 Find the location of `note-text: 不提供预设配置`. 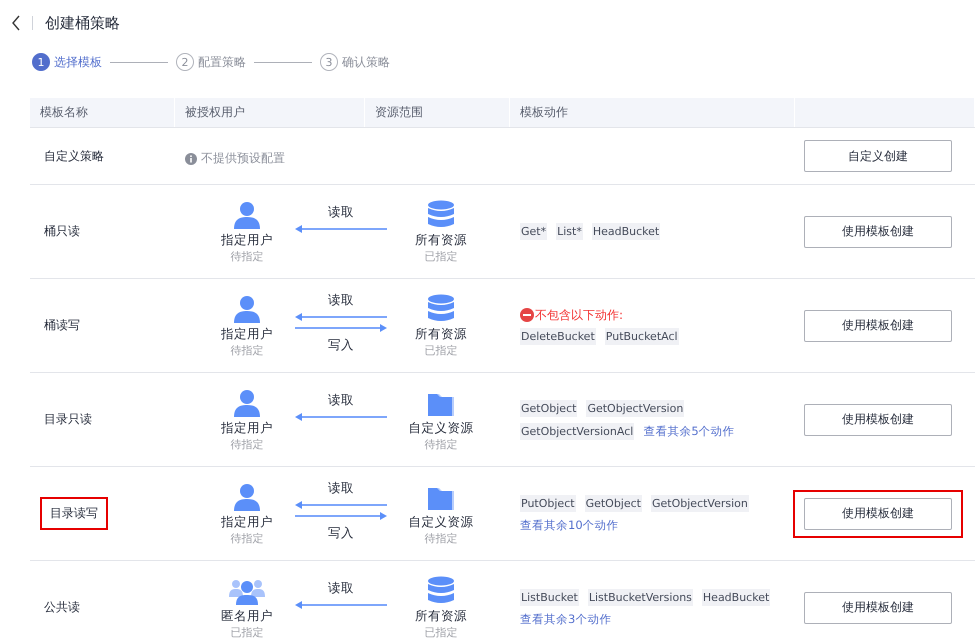

note-text: 不提供预设配置 is located at coordinates (243, 158).